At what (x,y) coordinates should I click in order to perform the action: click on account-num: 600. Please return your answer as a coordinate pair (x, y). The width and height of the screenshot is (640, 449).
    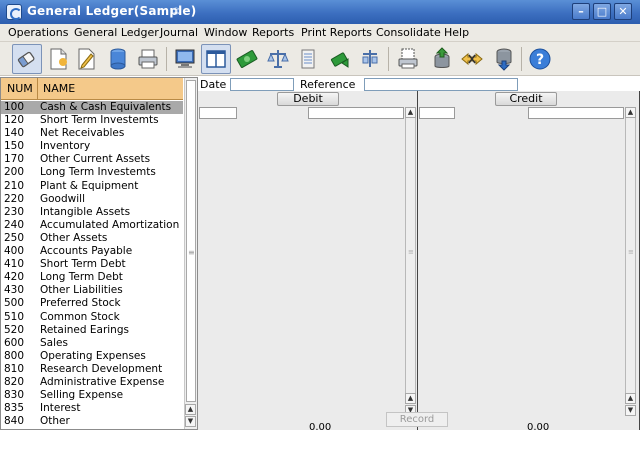
    Looking at the image, I should click on (14, 342).